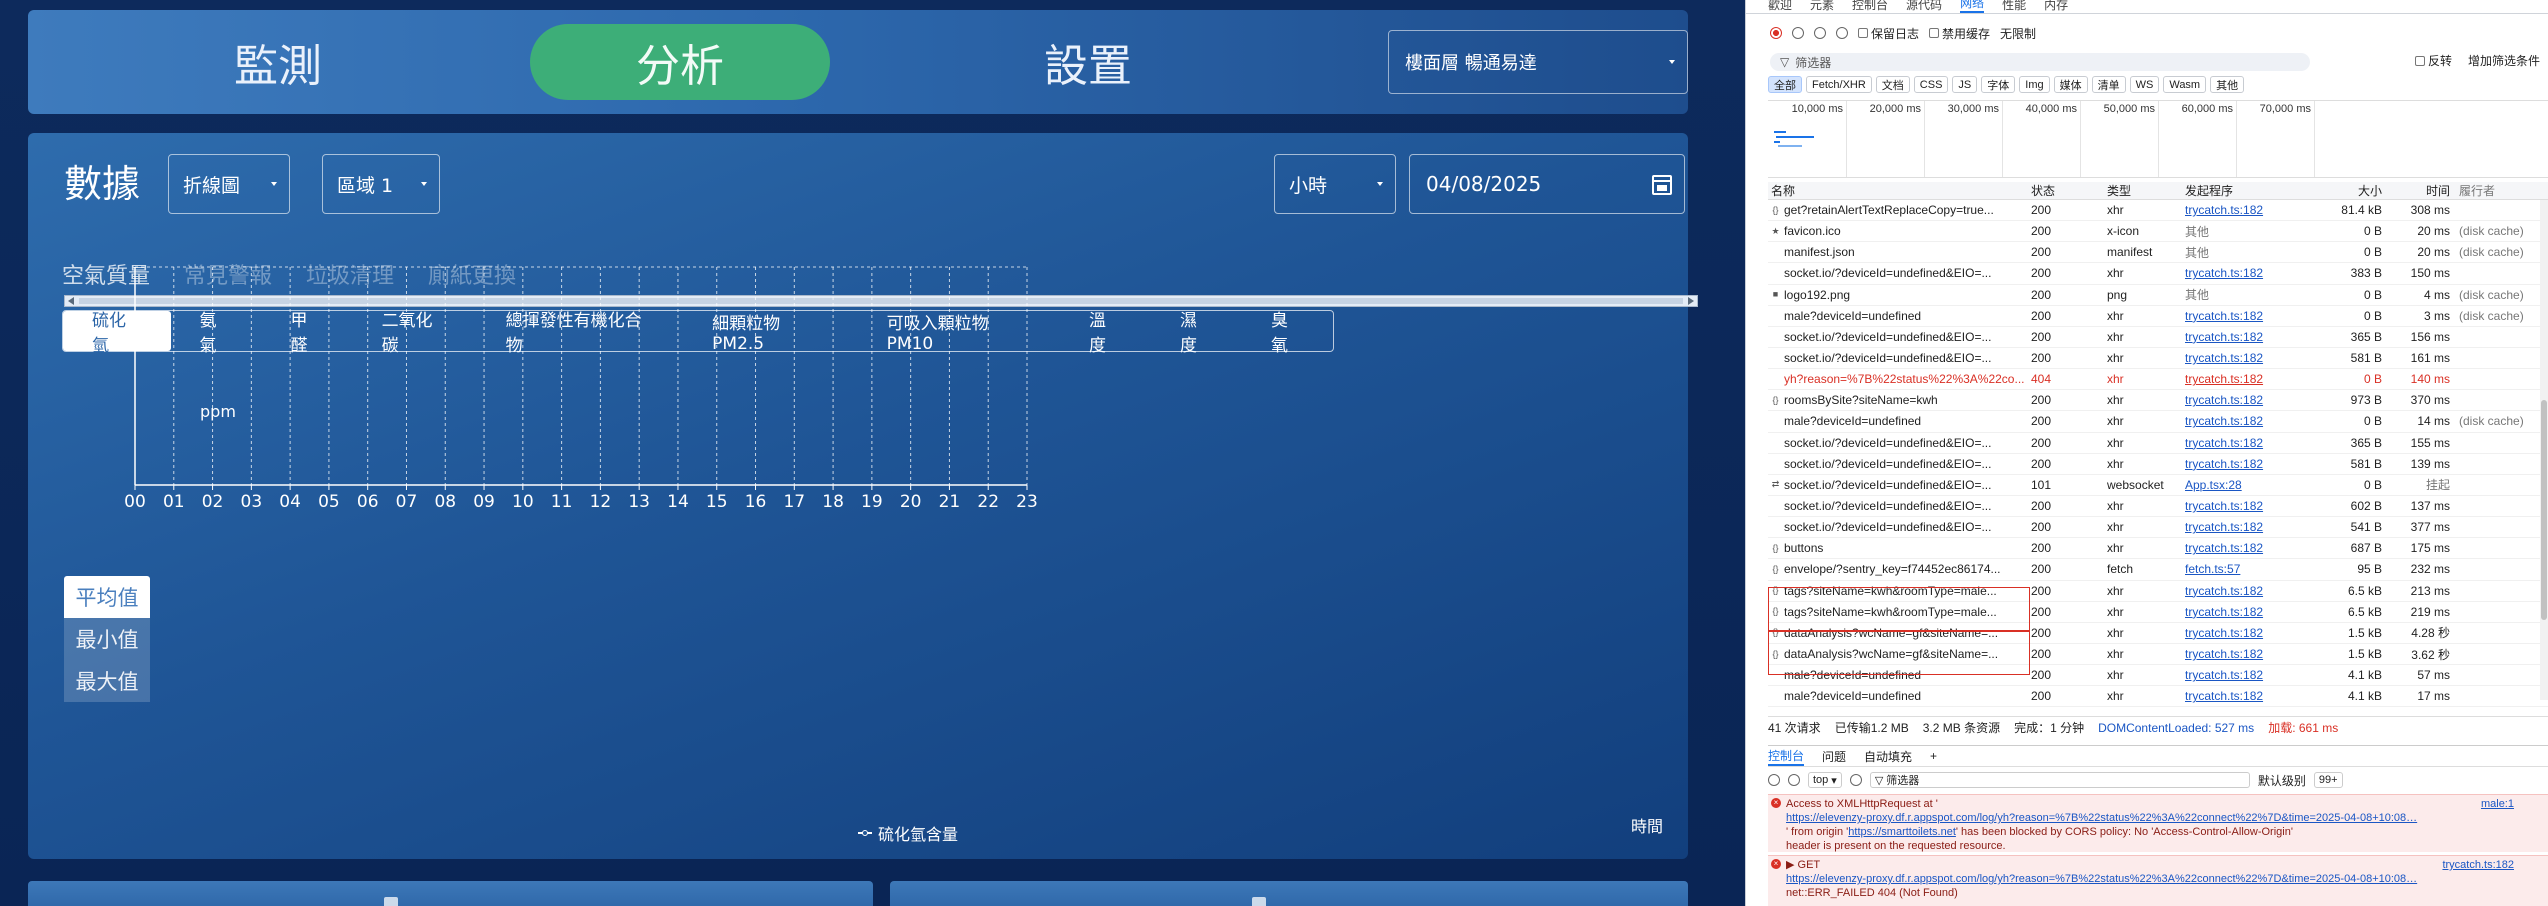 The height and width of the screenshot is (906, 2548). I want to click on stat-average-button: 平均值, so click(107, 597).